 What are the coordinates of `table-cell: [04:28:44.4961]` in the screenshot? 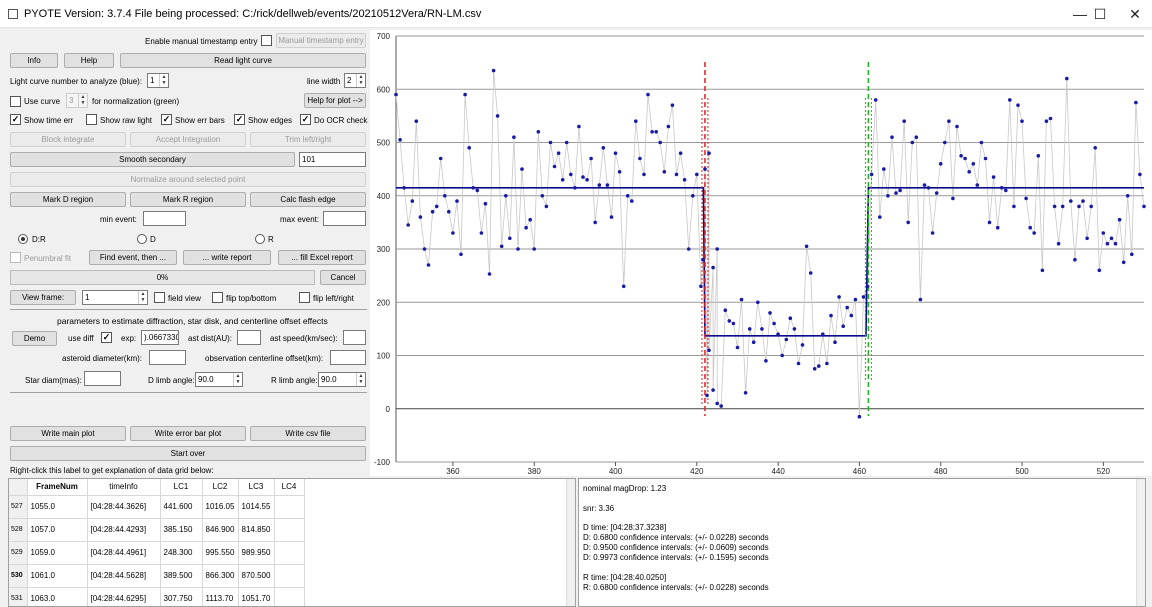 It's located at (124, 553).